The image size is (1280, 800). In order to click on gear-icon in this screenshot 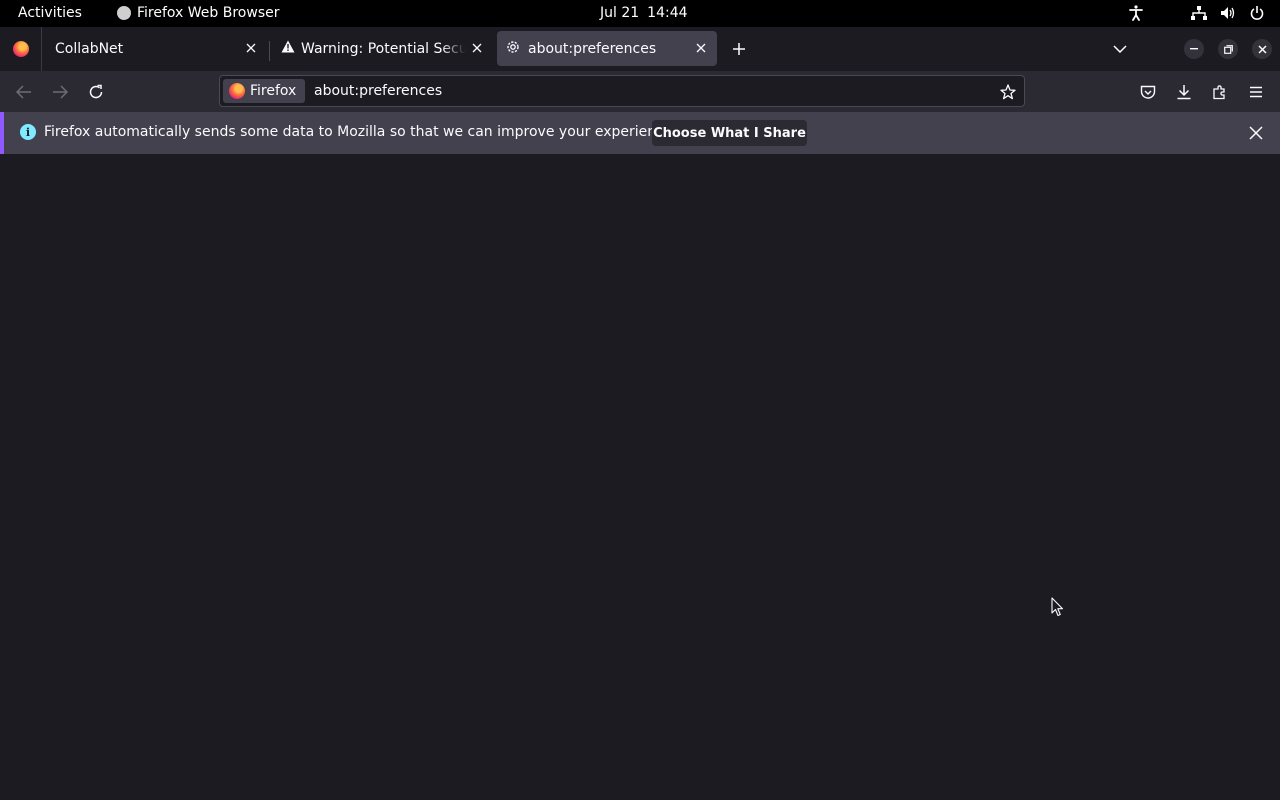, I will do `click(513, 49)`.